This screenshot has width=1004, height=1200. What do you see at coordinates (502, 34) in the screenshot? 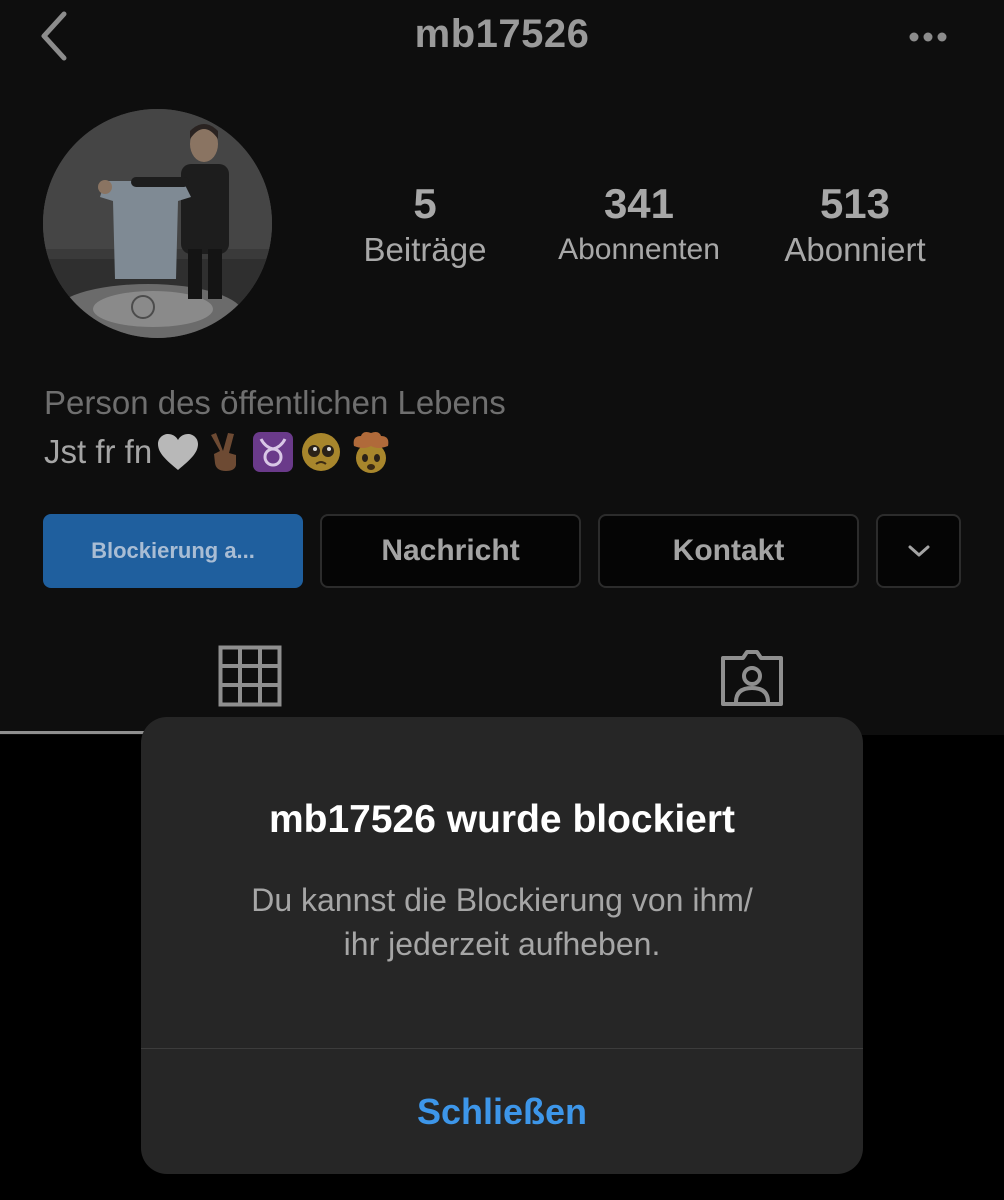
I see `profile-username-title: mb17526` at bounding box center [502, 34].